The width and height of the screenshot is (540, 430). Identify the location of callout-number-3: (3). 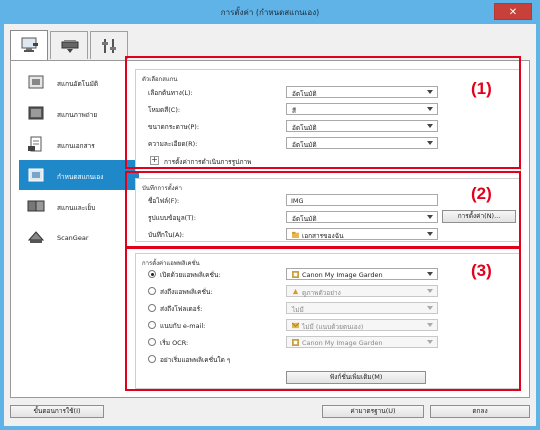
(481, 270).